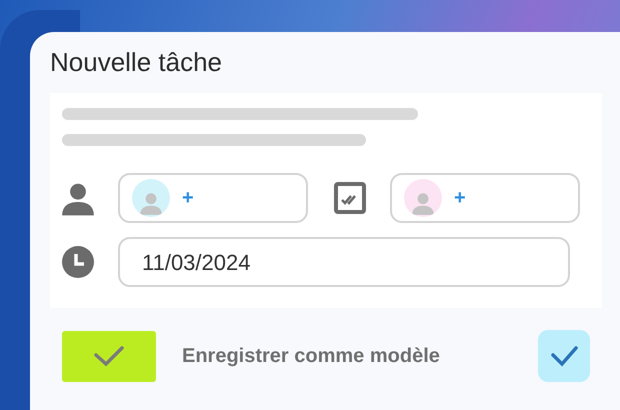 The image size is (620, 410). What do you see at coordinates (344, 262) in the screenshot?
I see `date-field: 11/03/2024` at bounding box center [344, 262].